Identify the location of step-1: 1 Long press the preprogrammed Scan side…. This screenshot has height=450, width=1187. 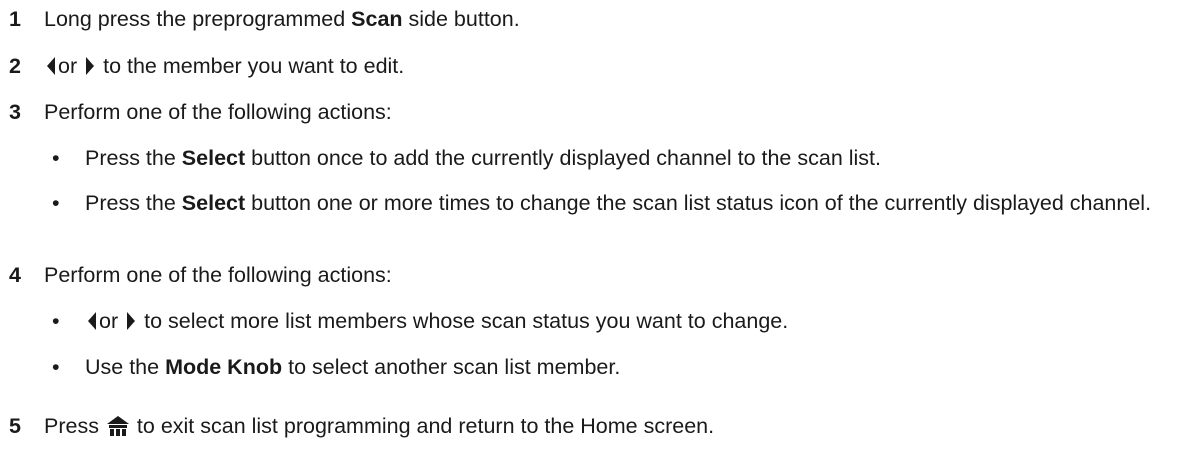
(260, 19).